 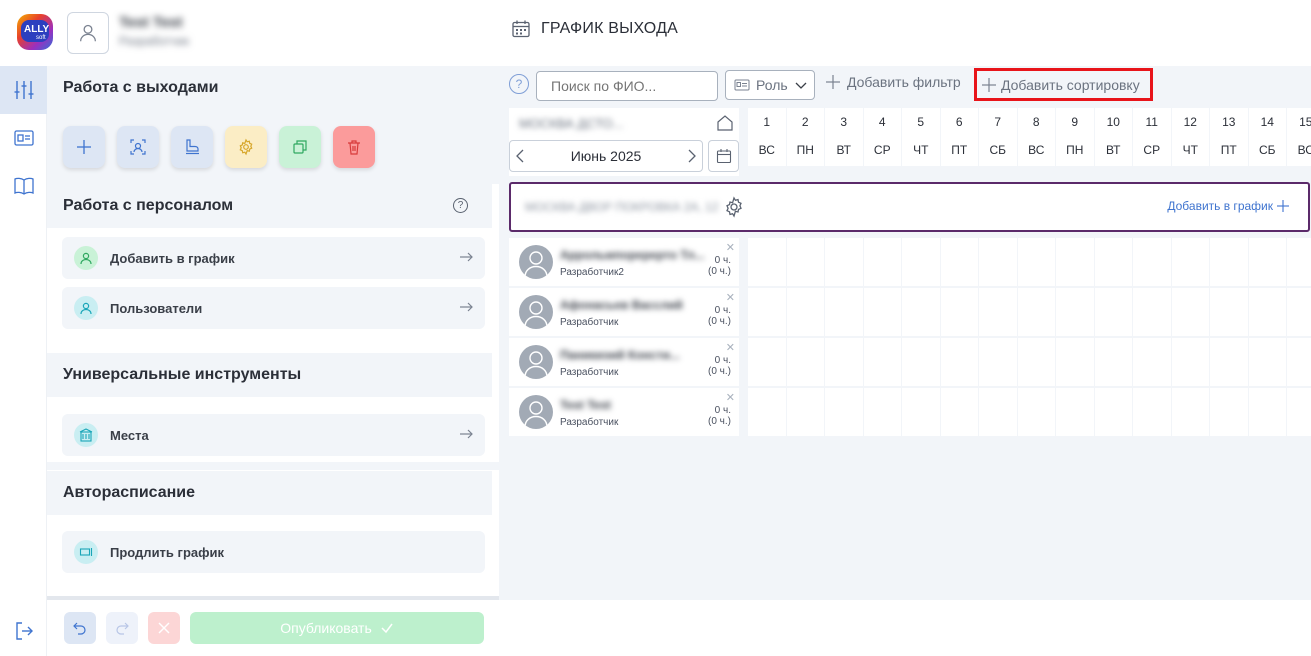 What do you see at coordinates (882, 137) in the screenshot?
I see `day-column-header: 4 СР` at bounding box center [882, 137].